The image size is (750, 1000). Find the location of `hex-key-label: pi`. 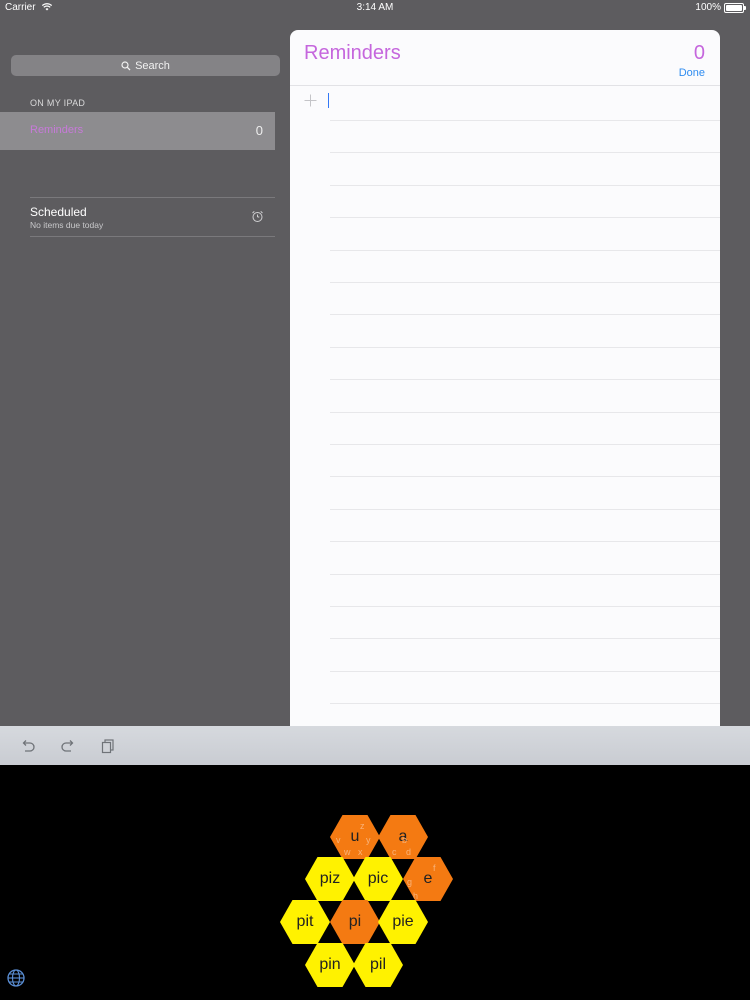

hex-key-label: pi is located at coordinates (355, 921).